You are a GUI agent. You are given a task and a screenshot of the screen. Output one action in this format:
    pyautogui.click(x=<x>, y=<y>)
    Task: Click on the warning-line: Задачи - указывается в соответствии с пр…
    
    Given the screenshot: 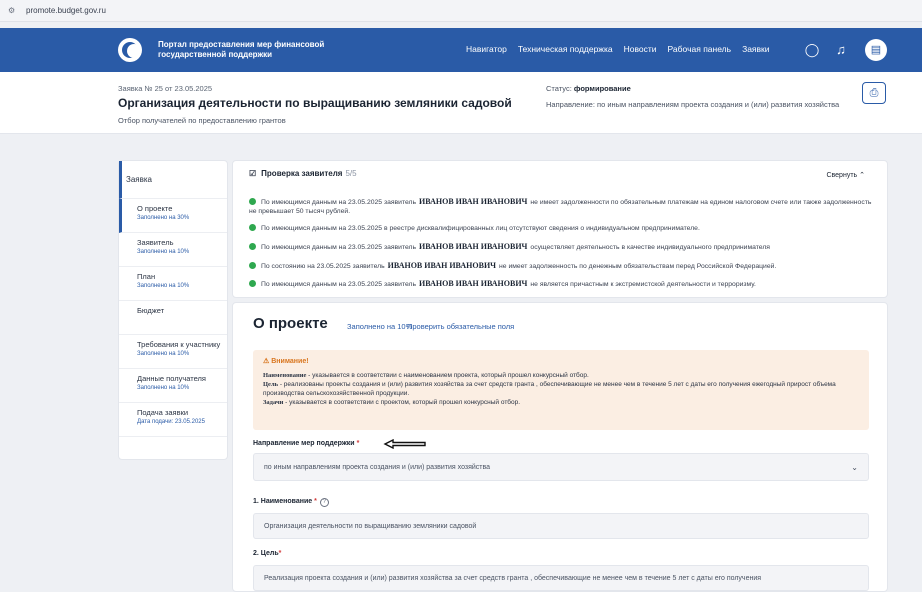 What is the action you would take?
    pyautogui.click(x=561, y=402)
    